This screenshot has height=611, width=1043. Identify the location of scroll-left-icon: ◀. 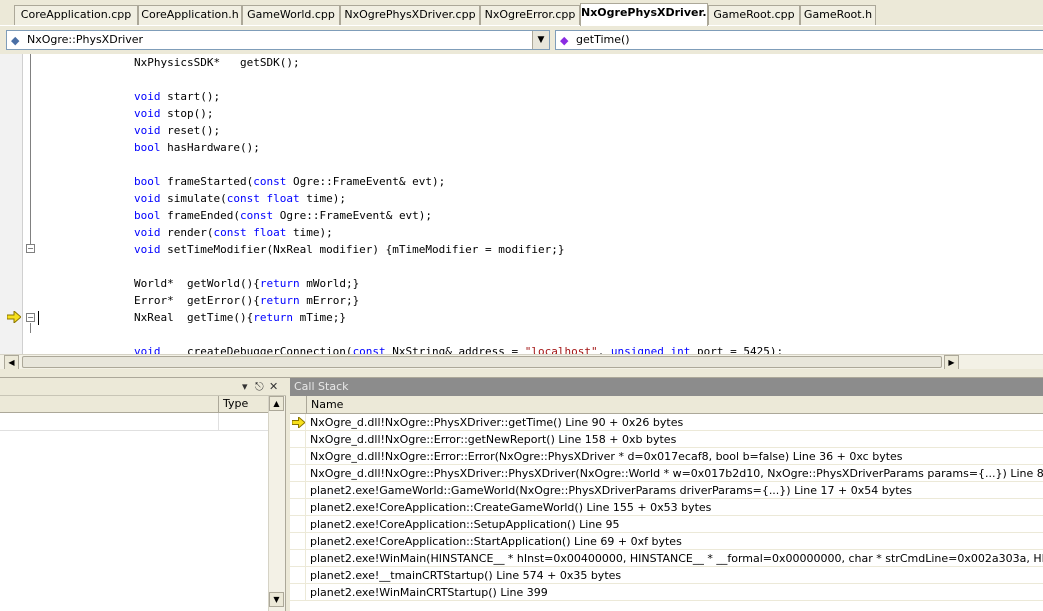
(11, 362).